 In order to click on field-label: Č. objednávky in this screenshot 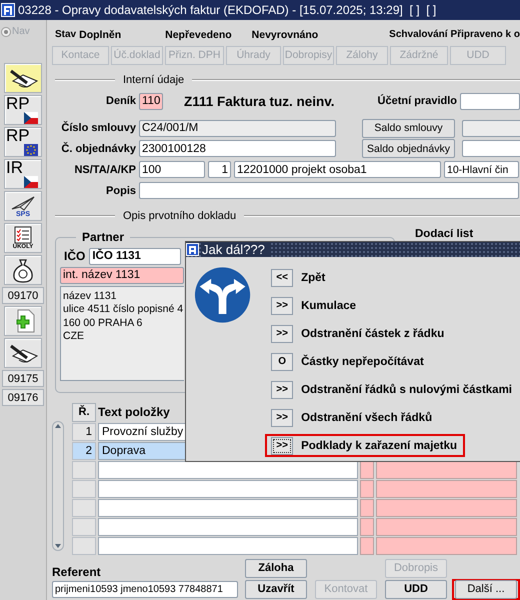, I will do `click(98, 148)`.